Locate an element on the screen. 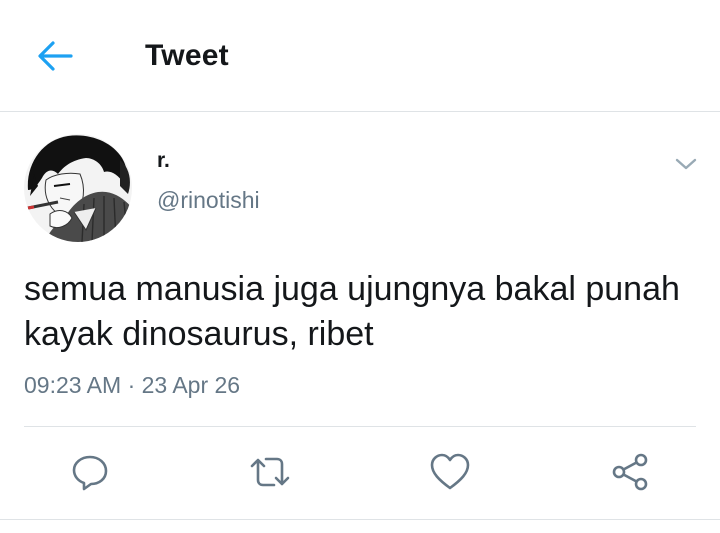 Image resolution: width=720 pixels, height=533 pixels. arrow-left-icon is located at coordinates (55, 56).